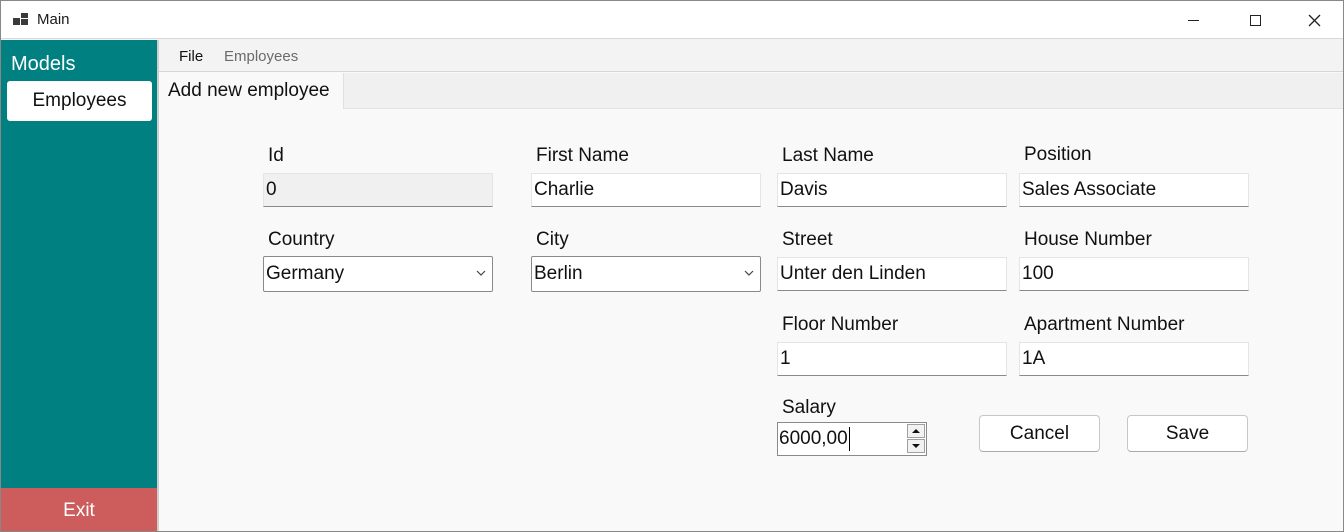 Image resolution: width=1344 pixels, height=532 pixels. What do you see at coordinates (249, 90) in the screenshot?
I see `tab-label: Add new employee` at bounding box center [249, 90].